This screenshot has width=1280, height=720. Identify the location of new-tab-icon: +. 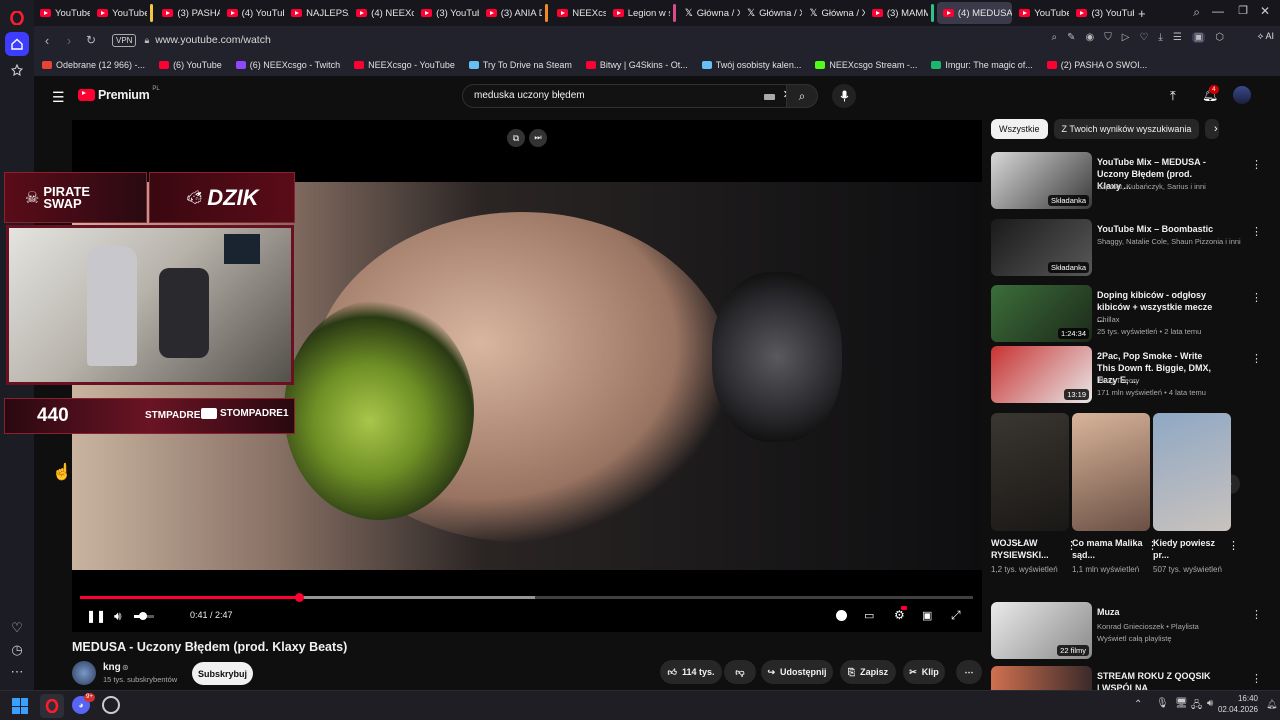
(1142, 13).